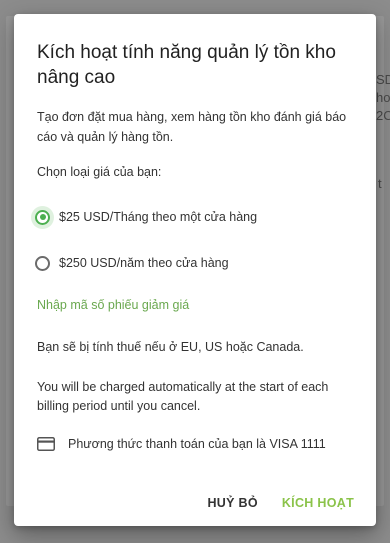 The width and height of the screenshot is (390, 543). I want to click on background-text: SD, so click(383, 79).